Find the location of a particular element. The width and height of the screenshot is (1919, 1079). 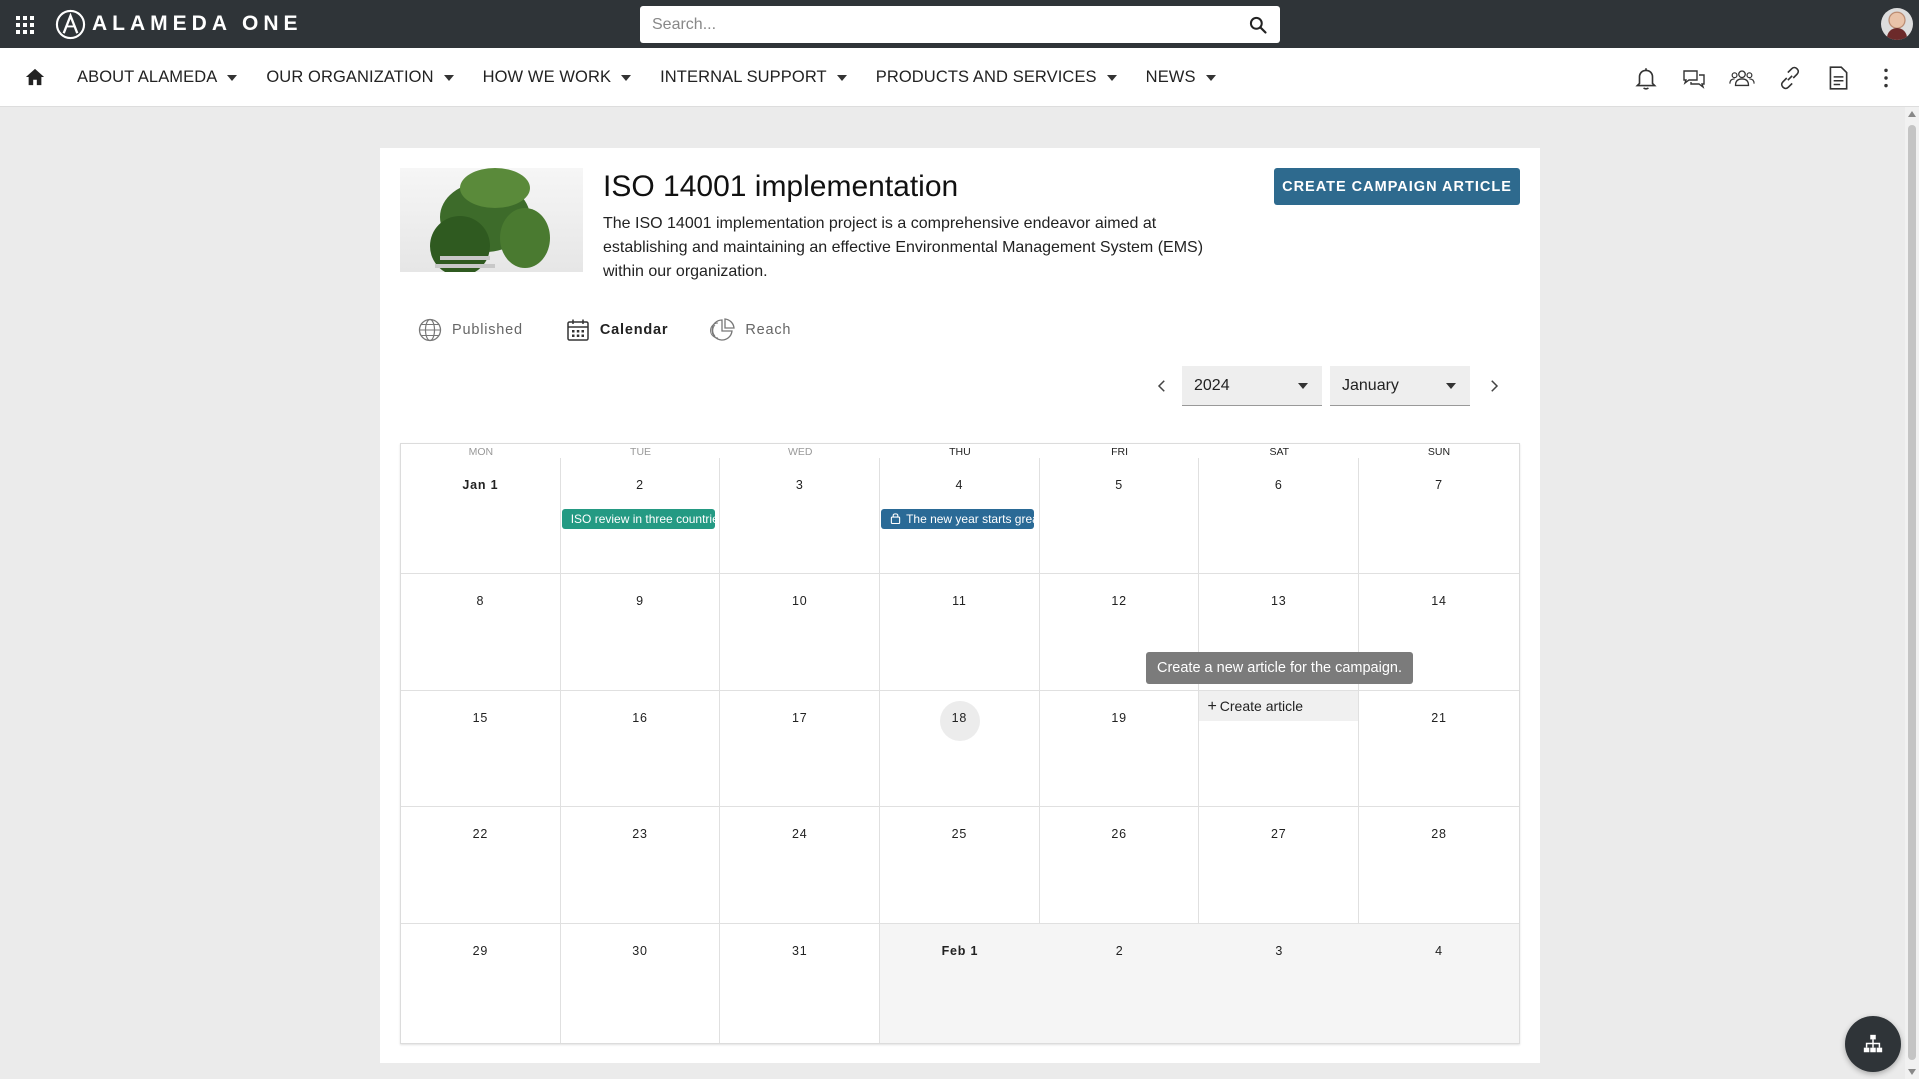

nav-item-products-and-services: PRODUCTS AND SERVICES is located at coordinates (996, 77).